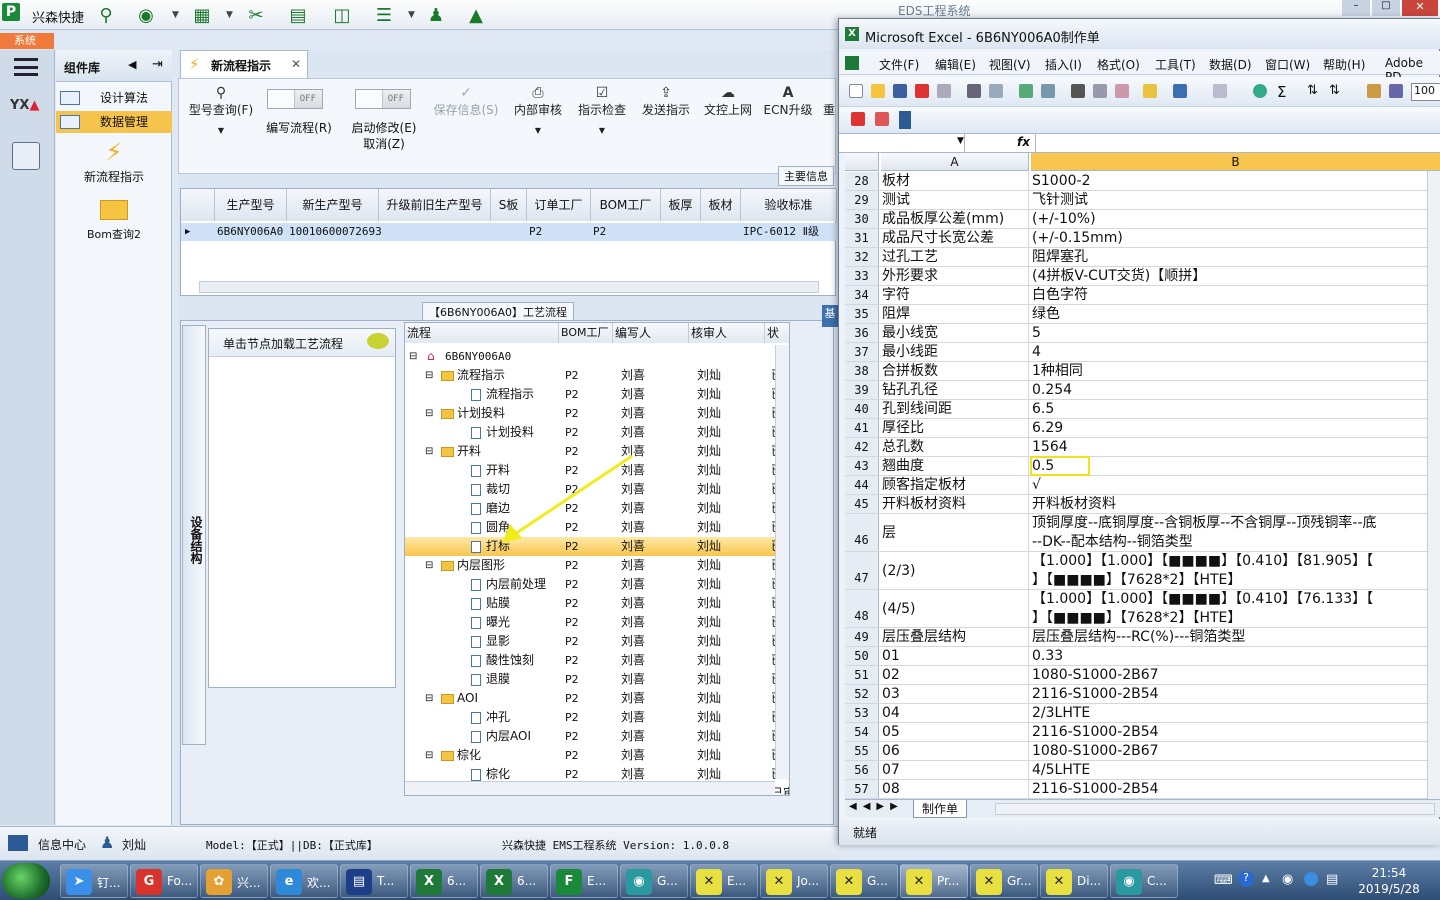 The width and height of the screenshot is (1440, 900). I want to click on row-number: 31, so click(862, 238).